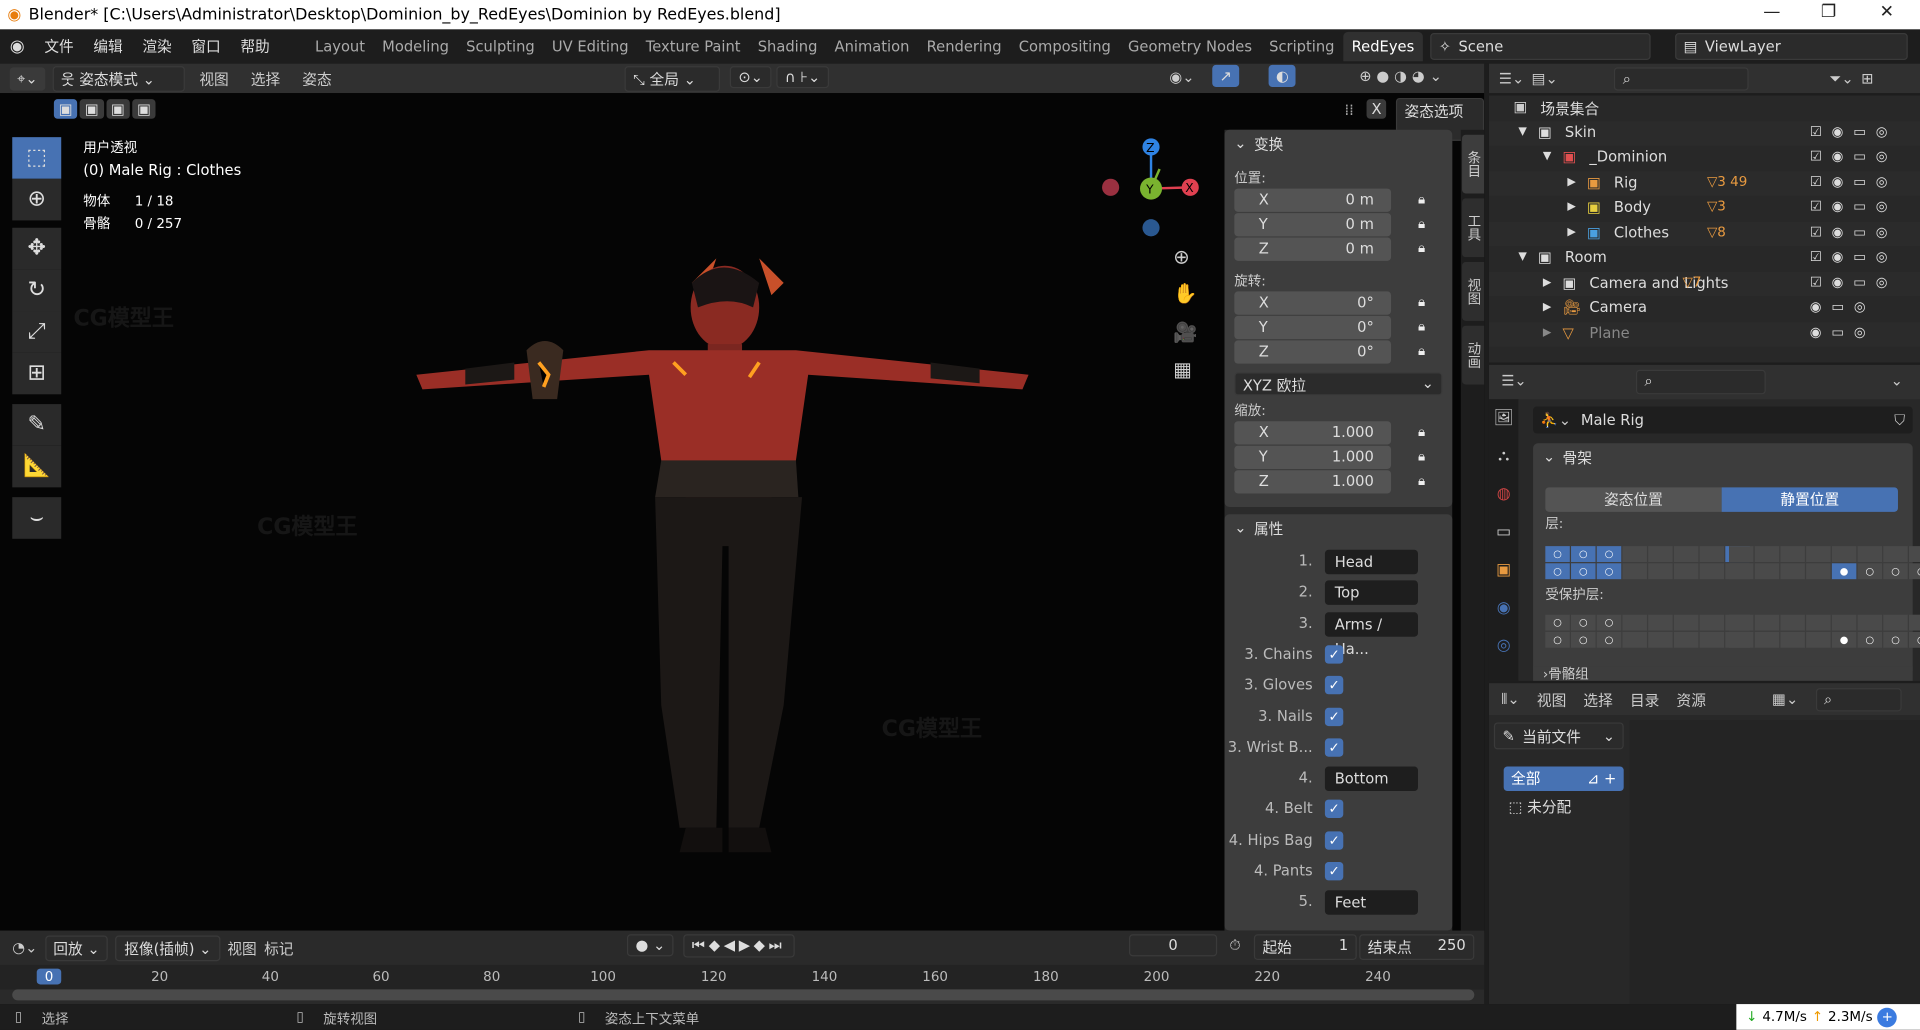 The height and width of the screenshot is (1030, 1920). I want to click on move-tool: ✥, so click(37, 248).